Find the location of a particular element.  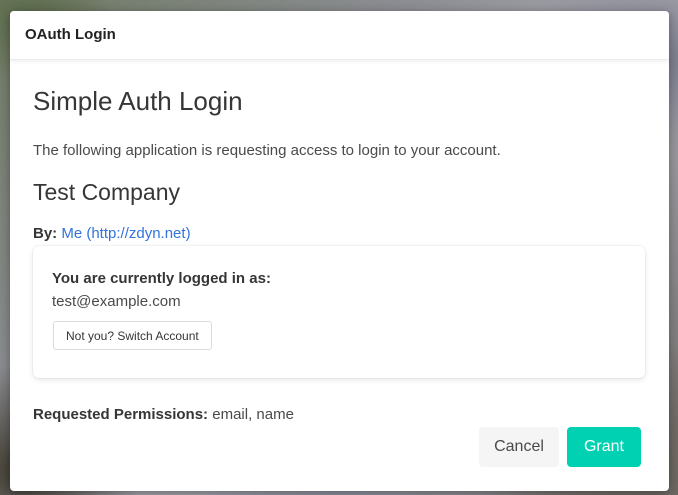

page-title: Simple Auth Login is located at coordinates (138, 101).